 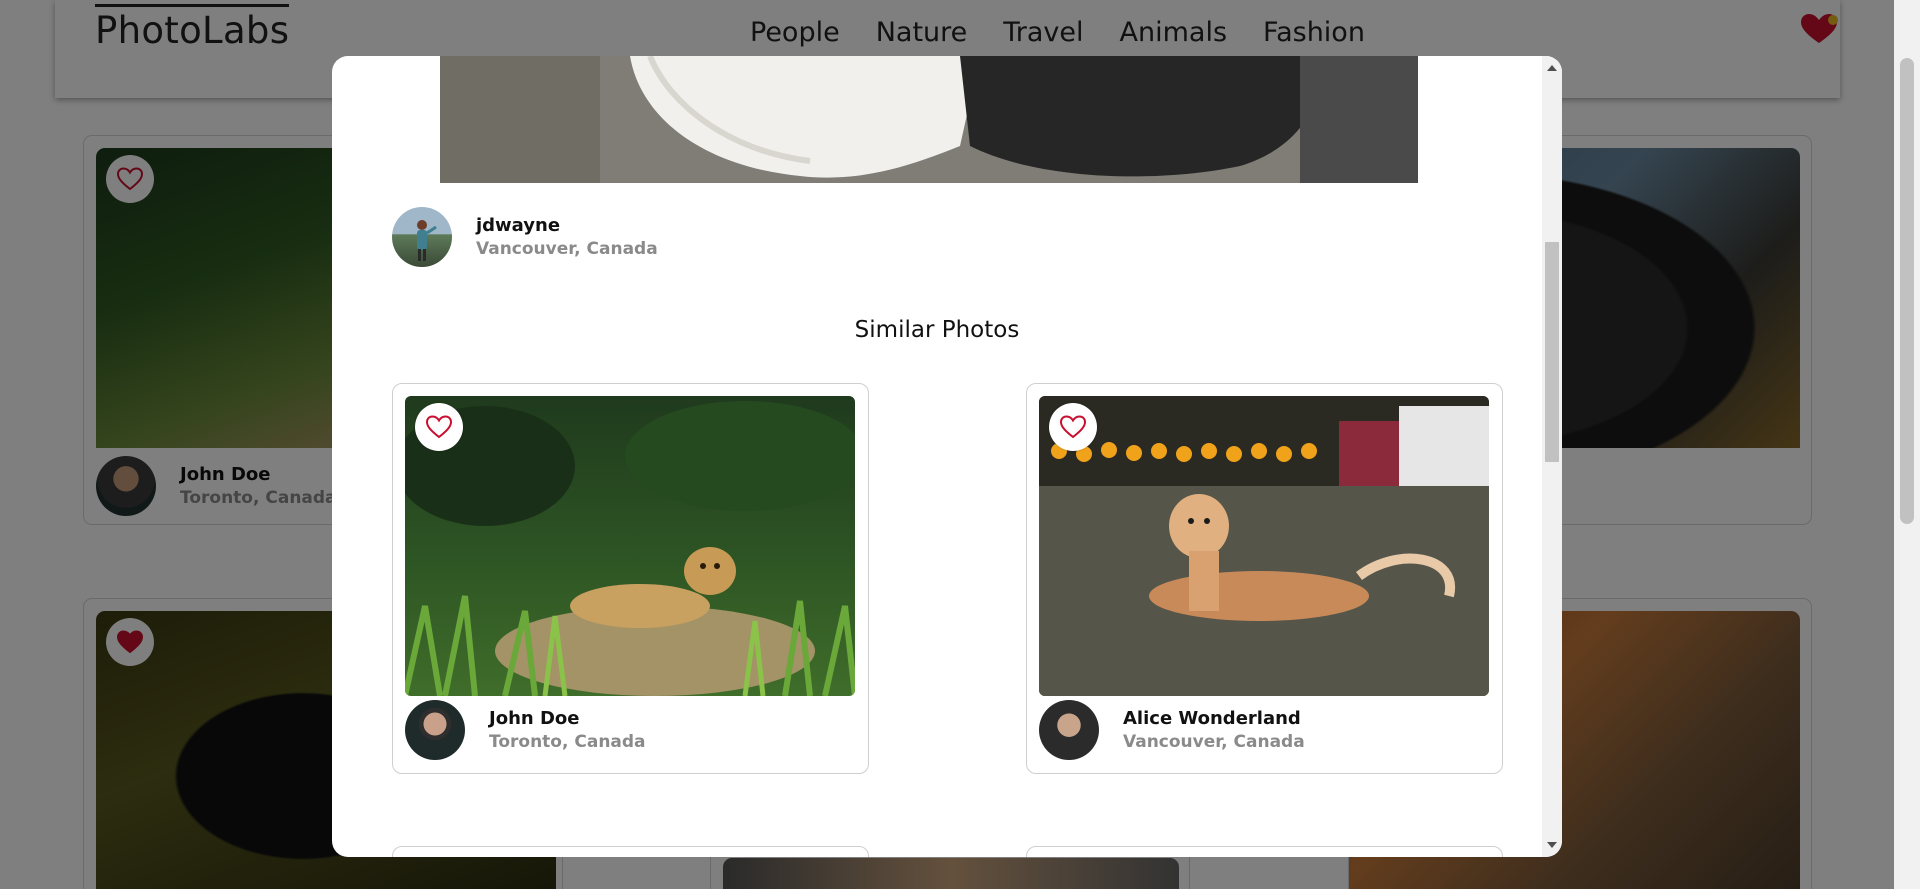 I want to click on photo-user-info: John Doe Toronto, Canada, so click(x=525, y=730).